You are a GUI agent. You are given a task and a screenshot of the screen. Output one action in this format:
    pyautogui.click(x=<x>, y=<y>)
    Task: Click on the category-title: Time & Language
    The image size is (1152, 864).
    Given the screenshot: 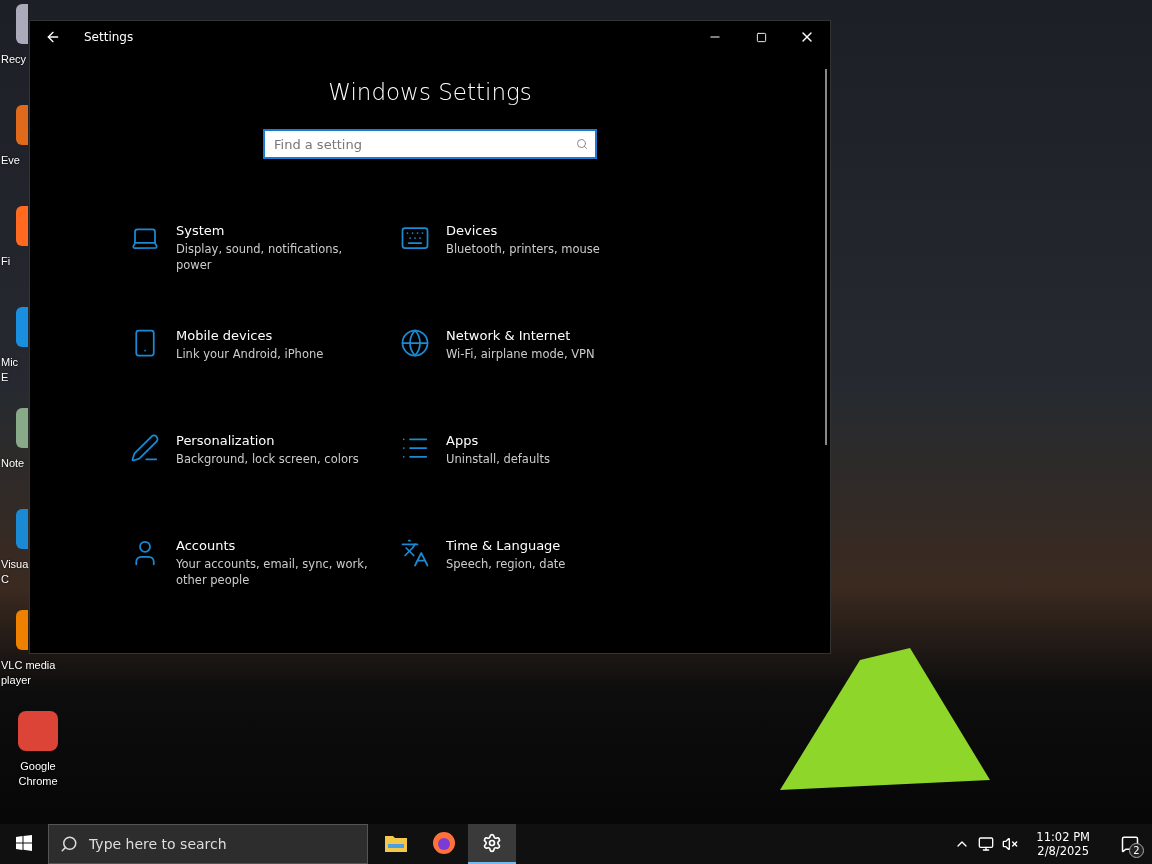 What is the action you would take?
    pyautogui.click(x=546, y=545)
    